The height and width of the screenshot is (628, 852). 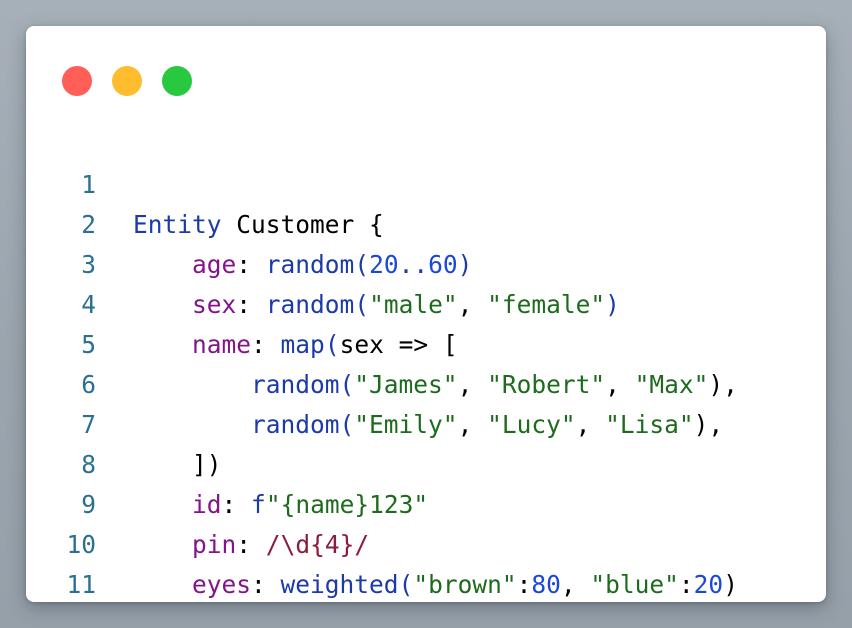 I want to click on code-line-11: 11 }, so click(x=426, y=562).